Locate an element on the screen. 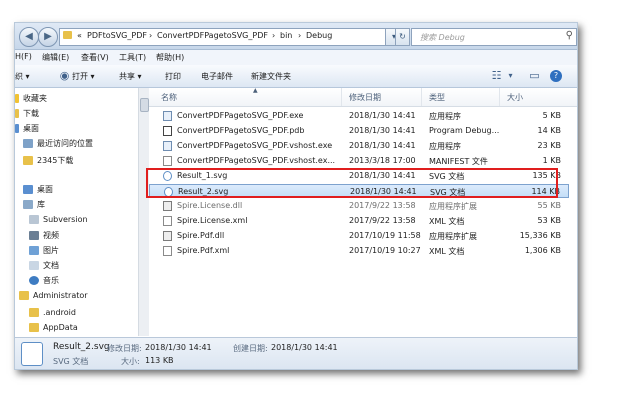 Image resolution: width=617 pixels, height=403 pixels. search-icon: ⚲ is located at coordinates (569, 35).